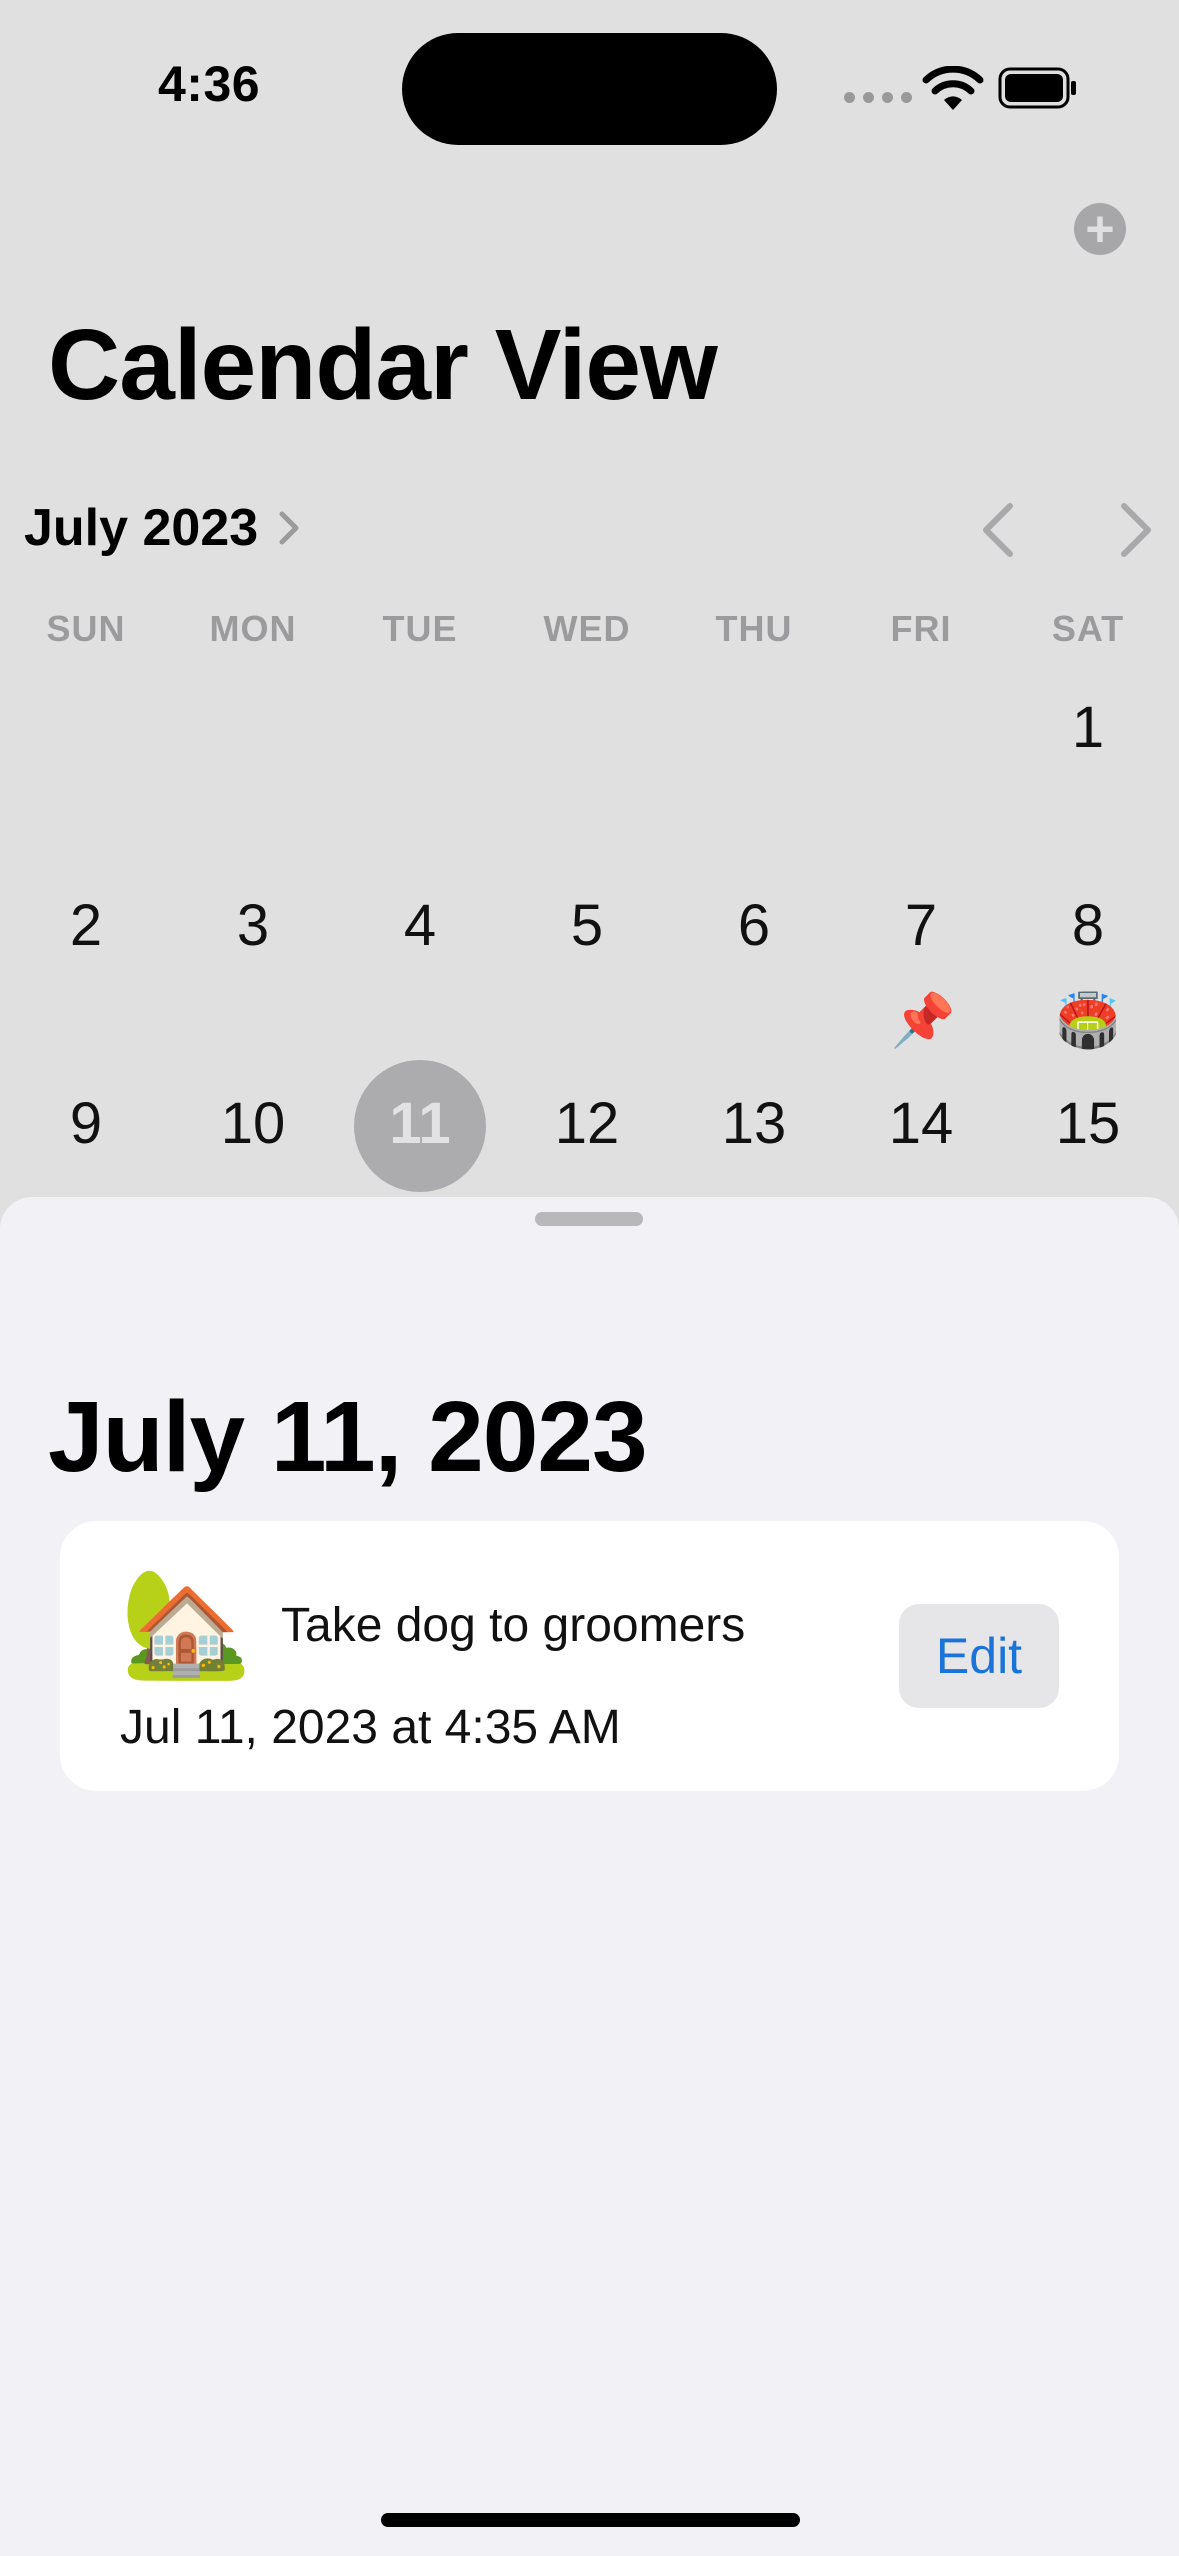 Image resolution: width=1179 pixels, height=2556 pixels. I want to click on day-cell: 14, so click(921, 1123).